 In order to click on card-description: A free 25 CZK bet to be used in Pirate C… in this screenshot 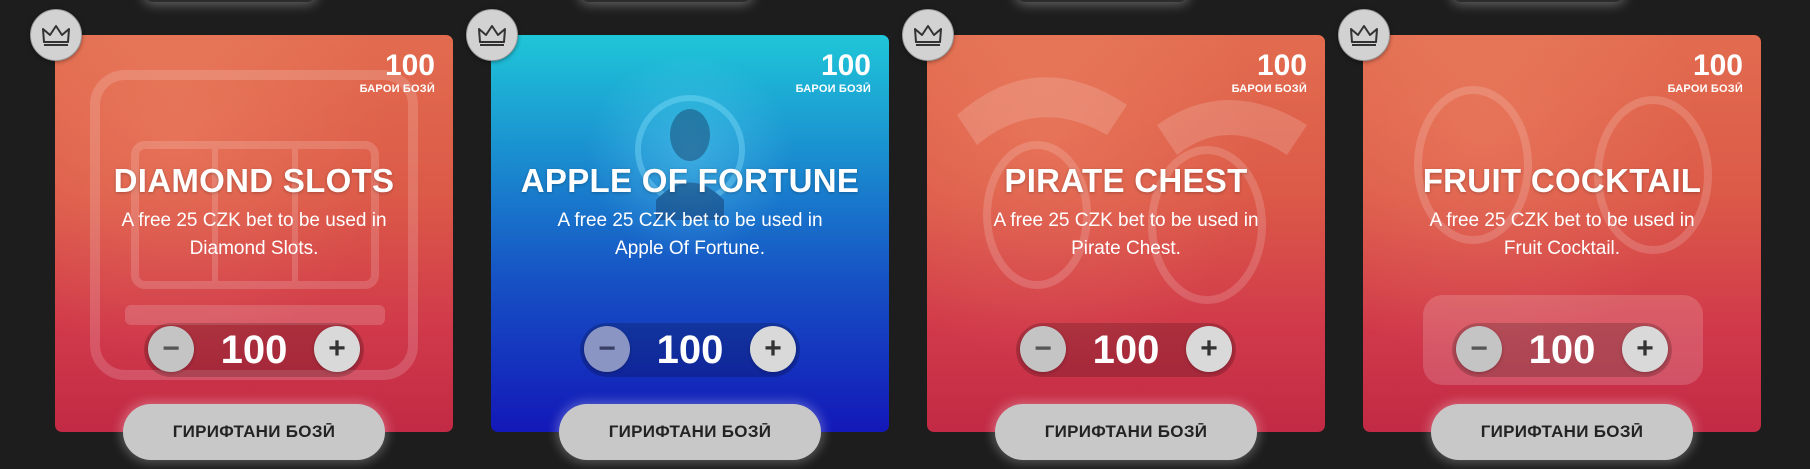, I will do `click(1126, 234)`.